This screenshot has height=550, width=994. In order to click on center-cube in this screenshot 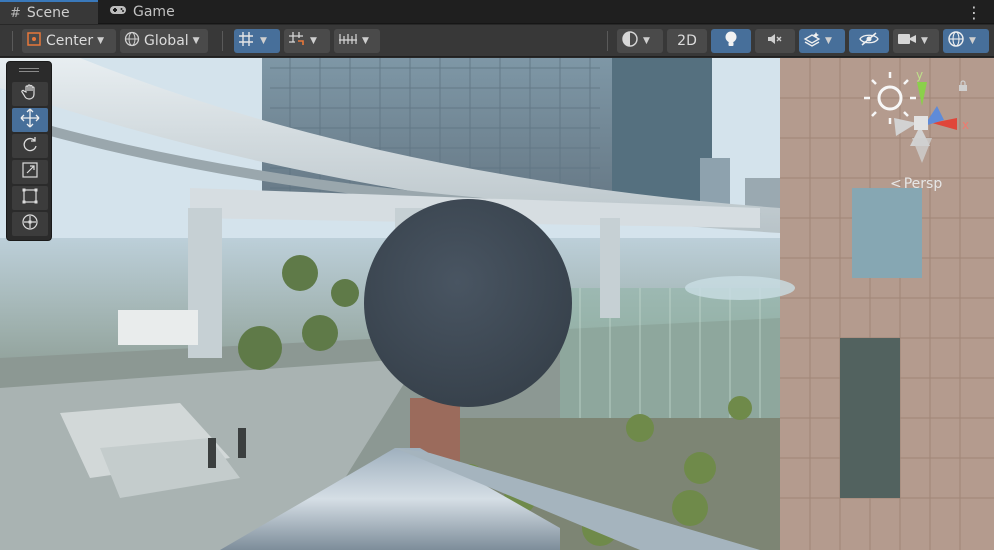, I will do `click(921, 123)`.